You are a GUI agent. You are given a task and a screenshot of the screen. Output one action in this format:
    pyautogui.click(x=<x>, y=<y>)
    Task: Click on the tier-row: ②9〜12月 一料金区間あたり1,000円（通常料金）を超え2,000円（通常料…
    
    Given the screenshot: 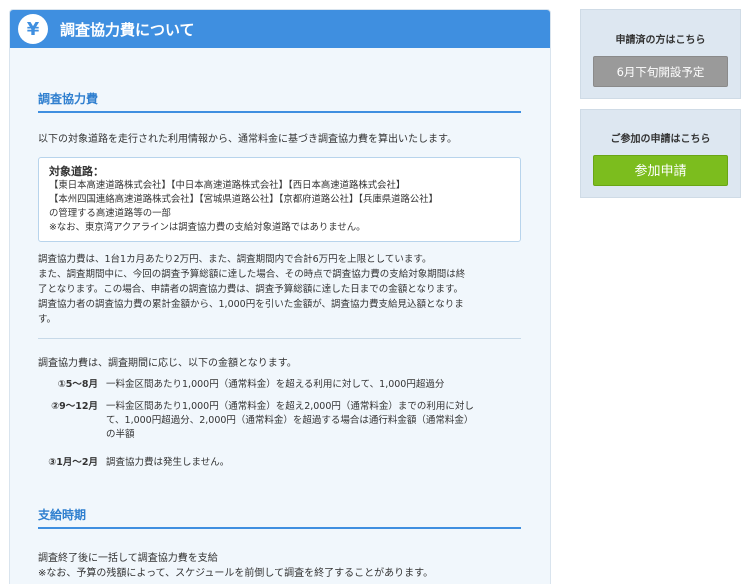 What is the action you would take?
    pyautogui.click(x=279, y=421)
    